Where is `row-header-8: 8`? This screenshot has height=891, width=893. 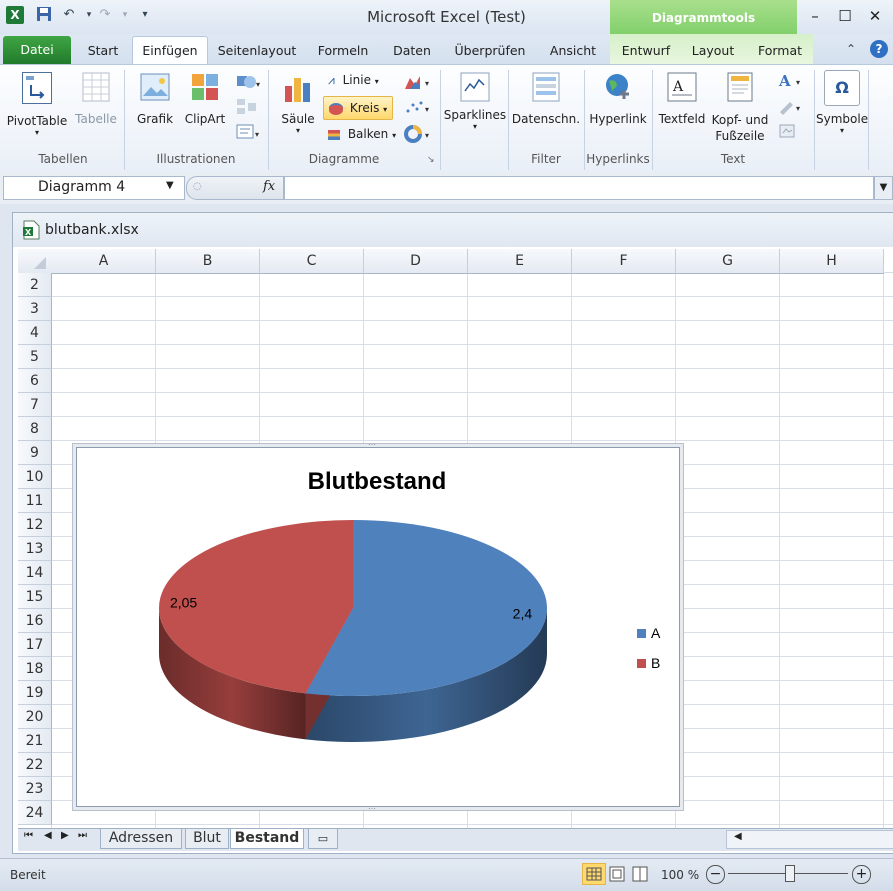
row-header-8: 8 is located at coordinates (35, 429).